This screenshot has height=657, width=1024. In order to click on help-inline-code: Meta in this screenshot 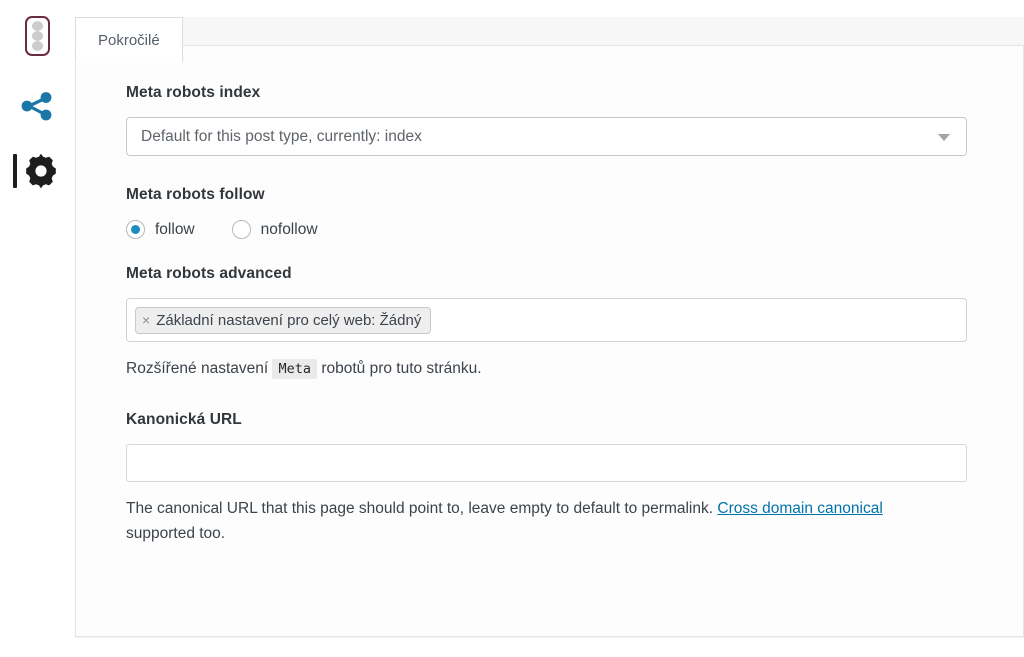, I will do `click(294, 369)`.